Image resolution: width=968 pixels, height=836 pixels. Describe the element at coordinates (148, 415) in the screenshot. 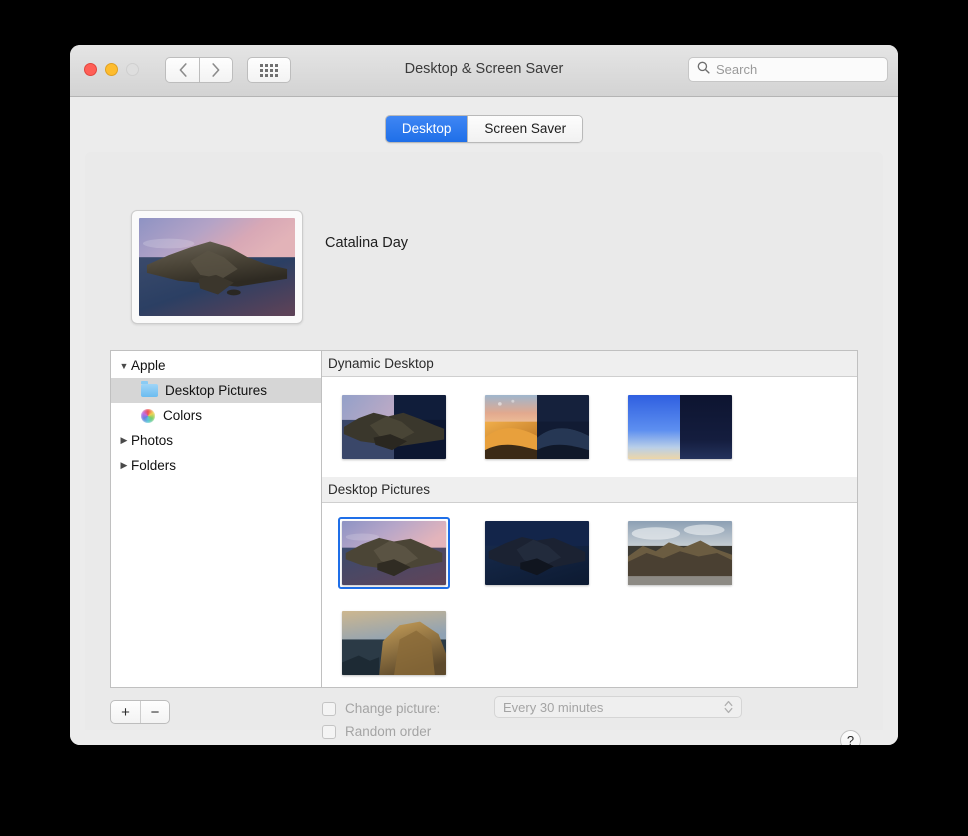

I see `color-wheel-icon` at that location.